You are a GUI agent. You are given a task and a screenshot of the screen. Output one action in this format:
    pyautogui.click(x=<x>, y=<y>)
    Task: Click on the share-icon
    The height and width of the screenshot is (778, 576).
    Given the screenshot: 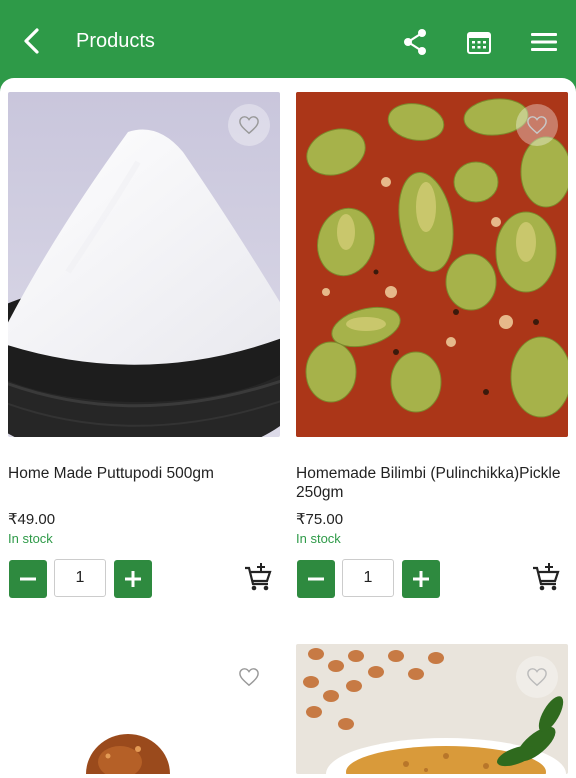 What is the action you would take?
    pyautogui.click(x=415, y=42)
    